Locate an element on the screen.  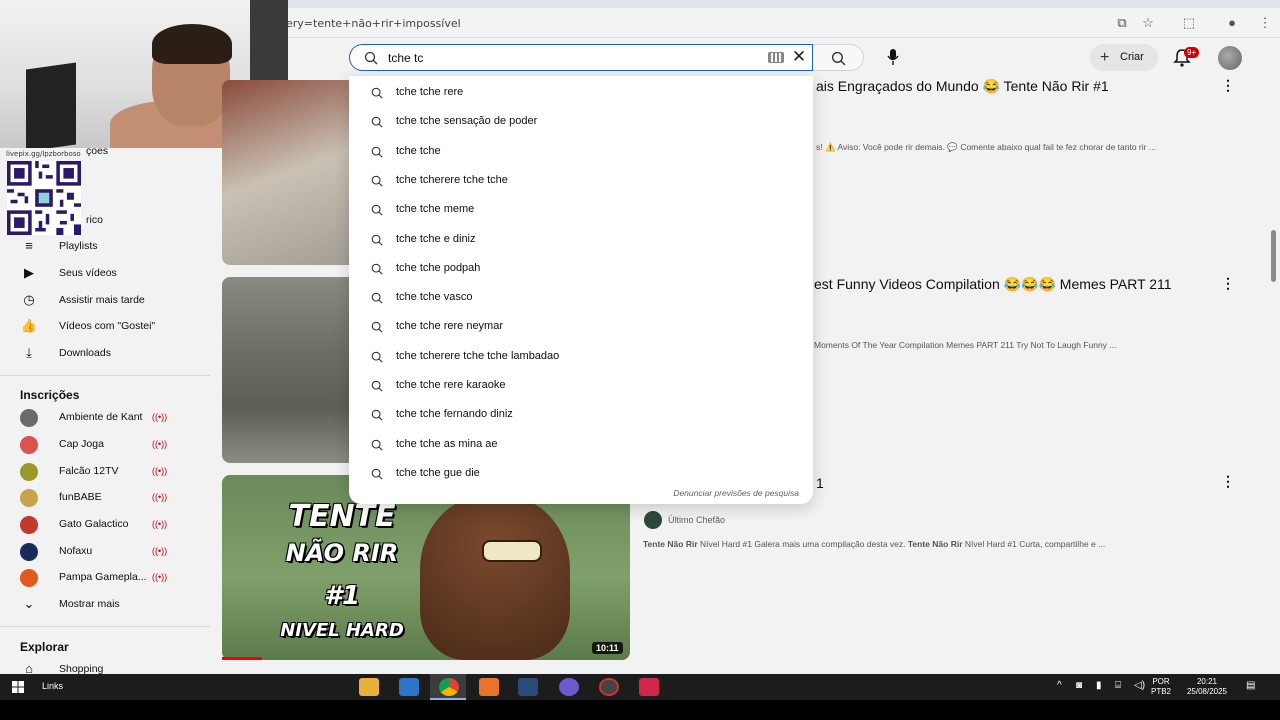
suggestion-text: tche tche meme is located at coordinates (435, 209).